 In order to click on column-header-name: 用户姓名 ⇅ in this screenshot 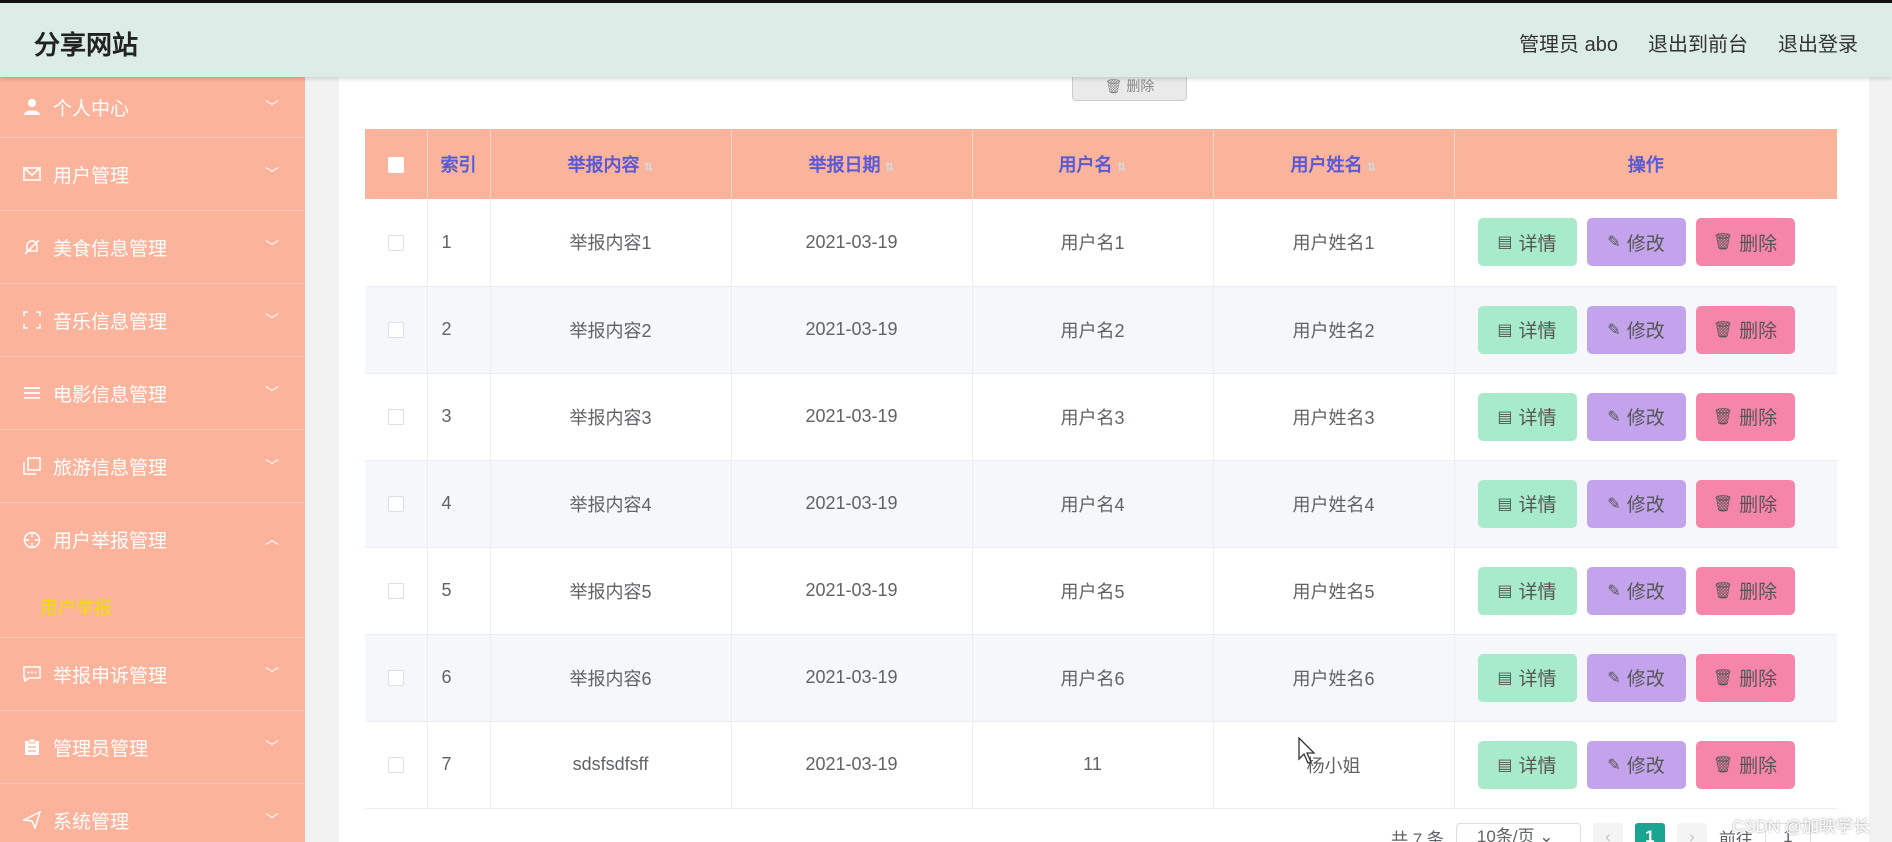, I will do `click(1334, 164)`.